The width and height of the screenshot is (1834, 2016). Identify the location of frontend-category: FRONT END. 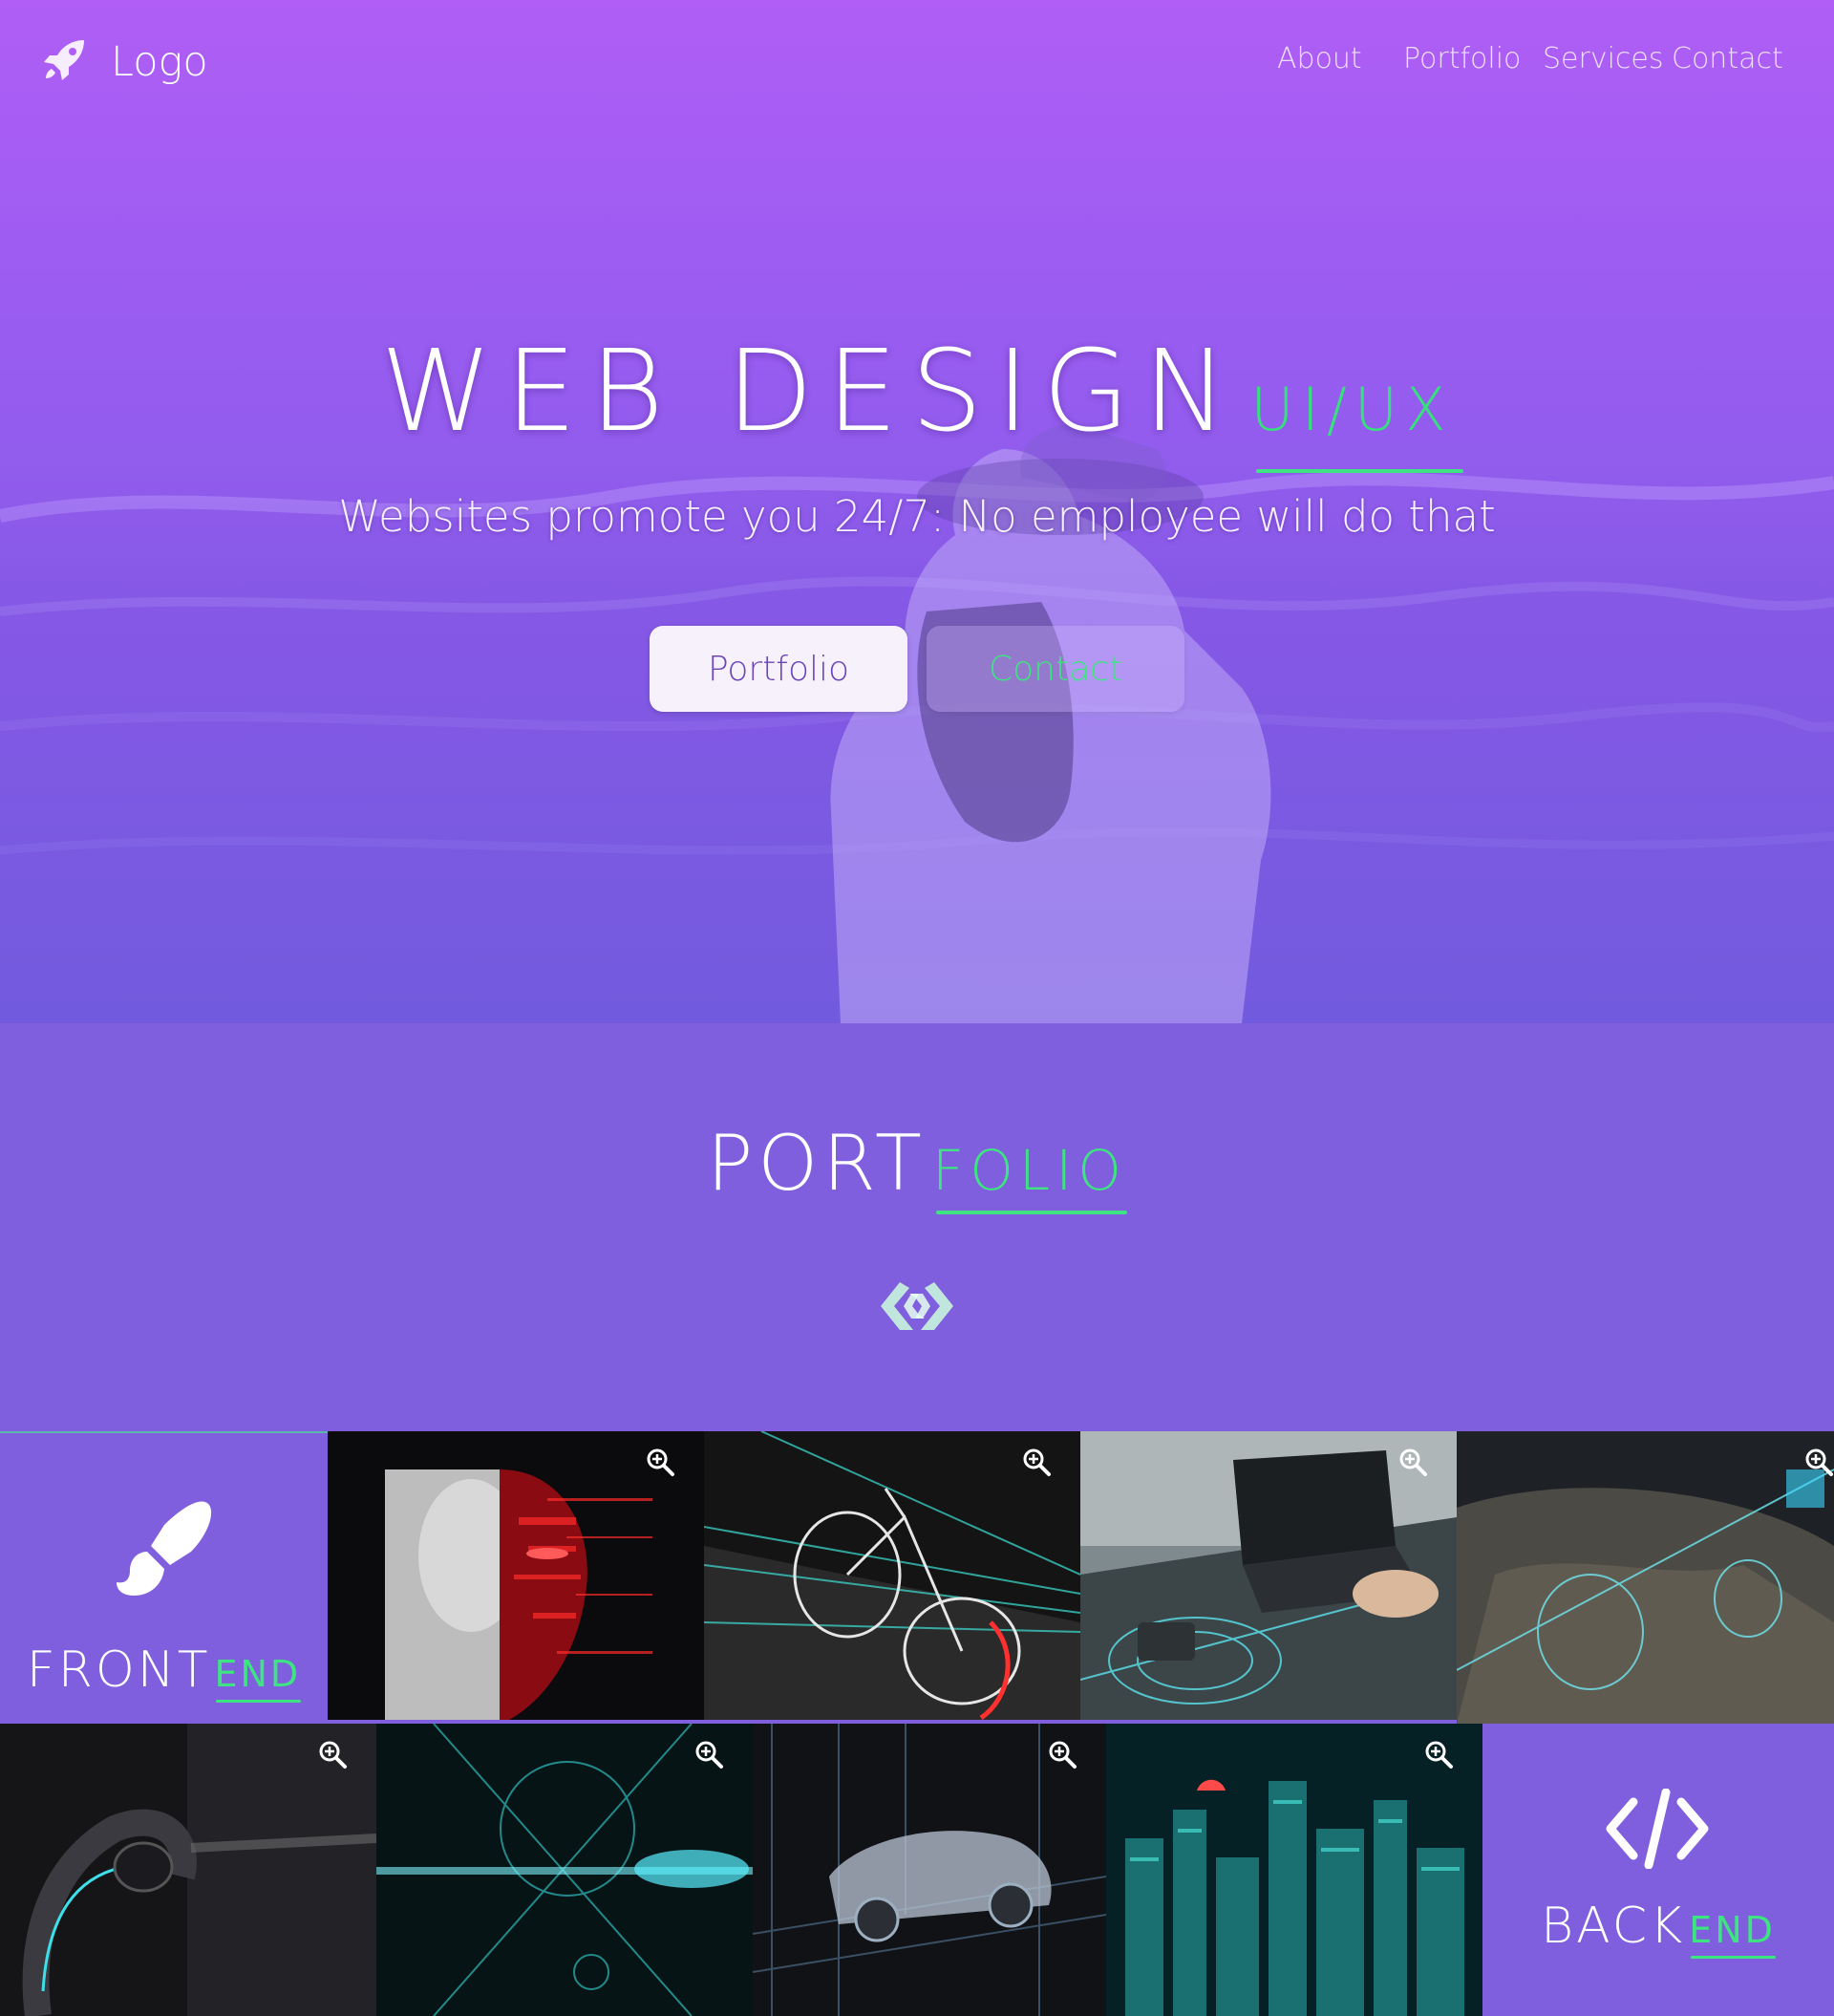
(164, 1575).